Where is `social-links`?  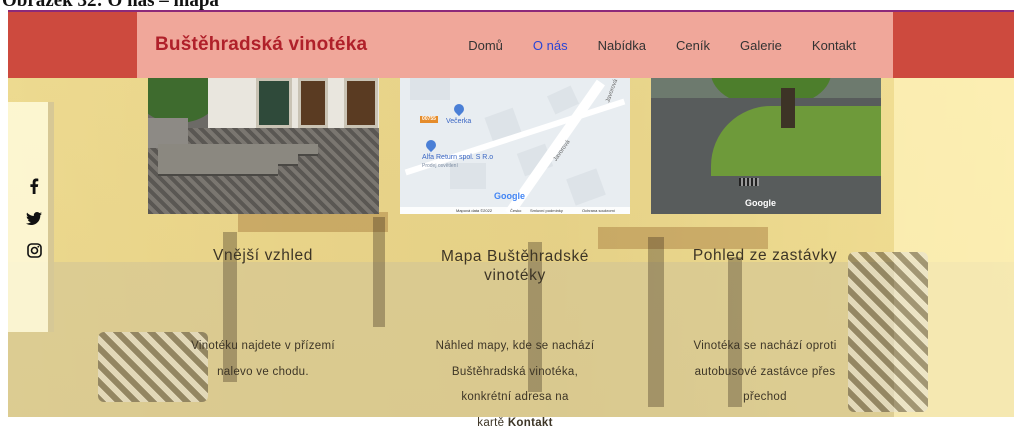
social-links is located at coordinates (34, 224).